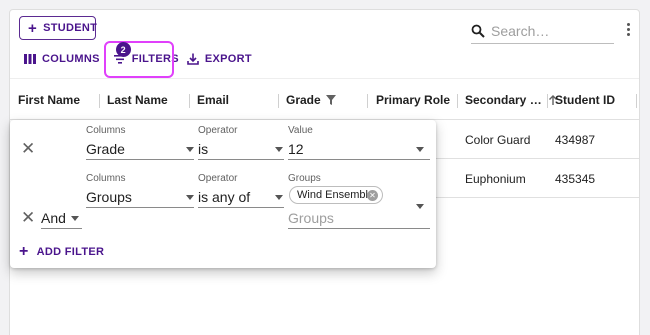 The width and height of the screenshot is (650, 335). What do you see at coordinates (303, 100) in the screenshot?
I see `grade-header-label: Grade` at bounding box center [303, 100].